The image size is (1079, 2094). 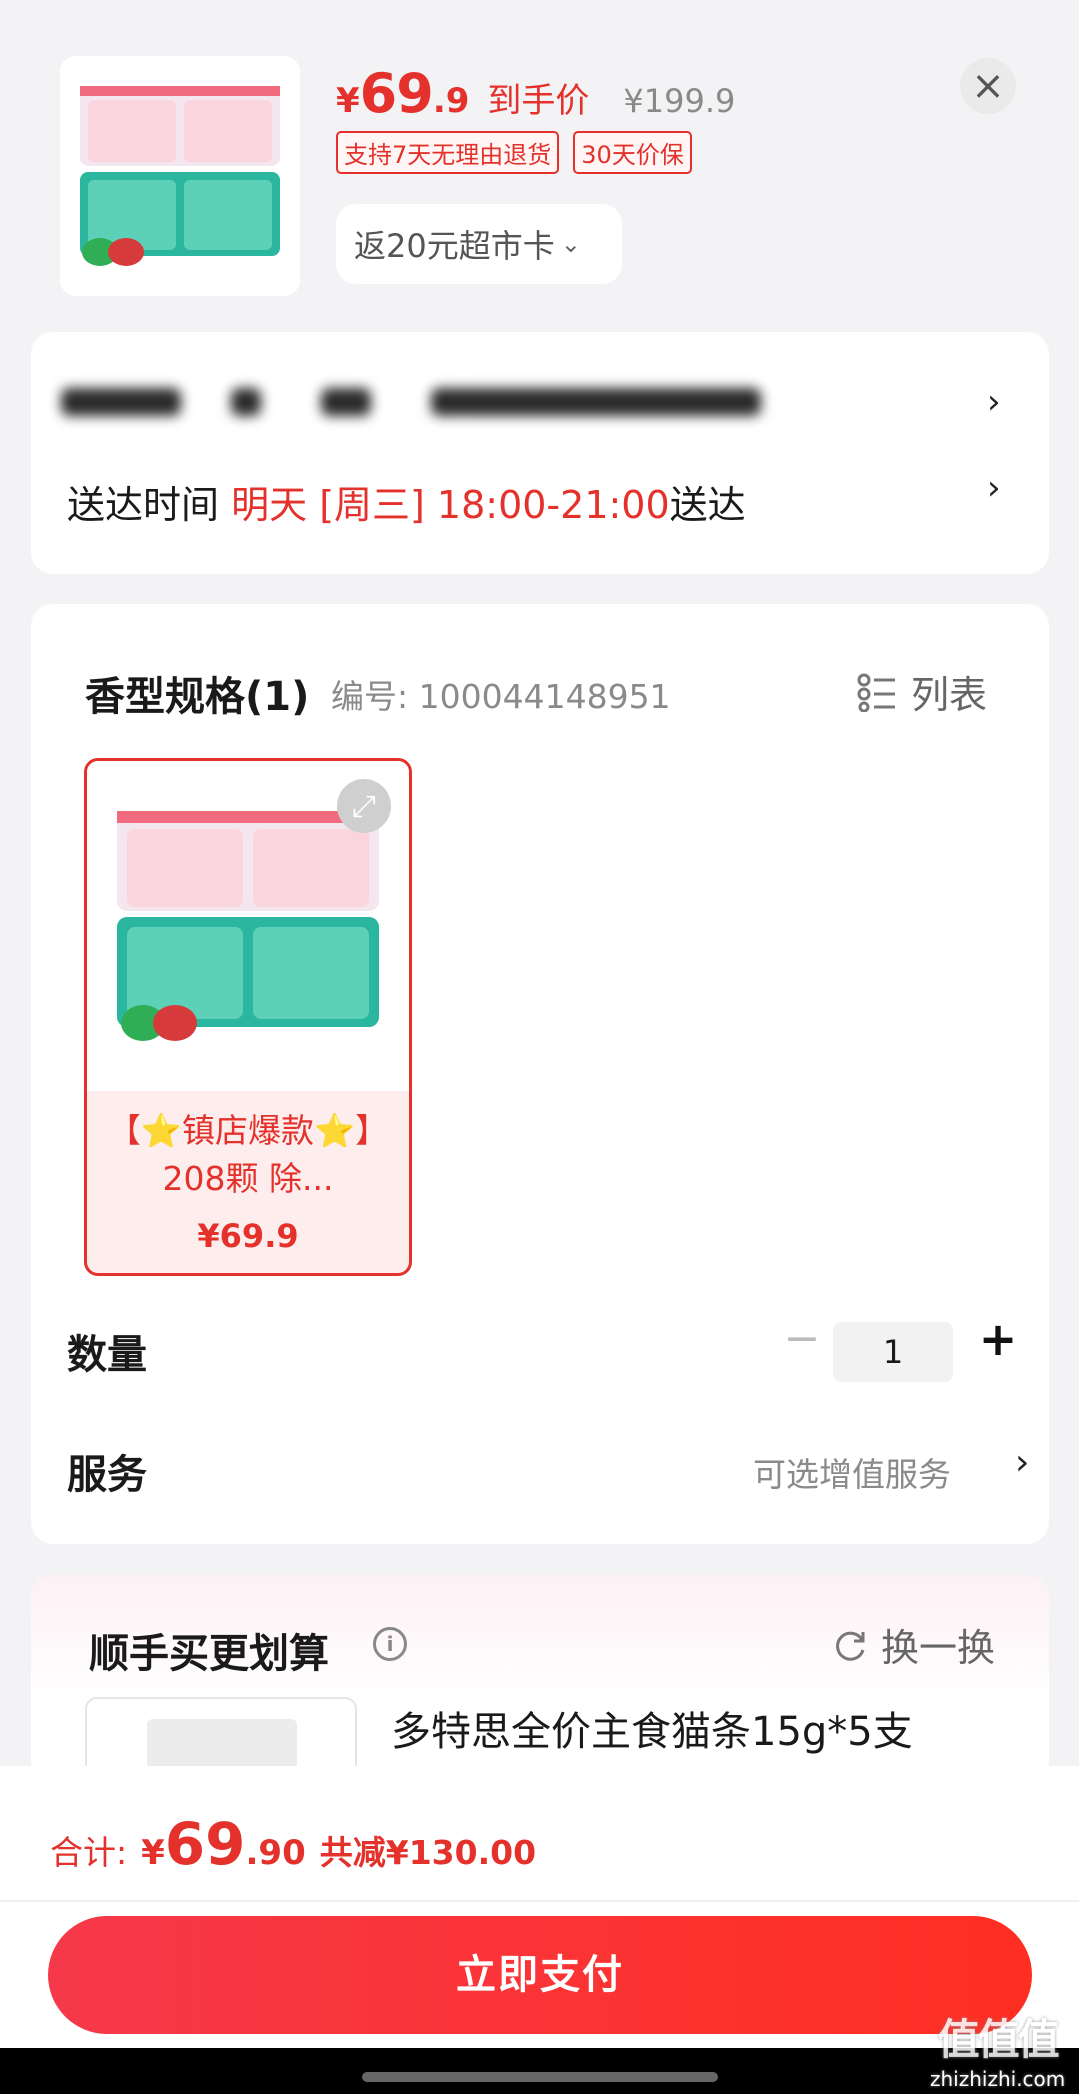 I want to click on cashback-dropdown: 返20元超市卡 ⌄, so click(x=479, y=244).